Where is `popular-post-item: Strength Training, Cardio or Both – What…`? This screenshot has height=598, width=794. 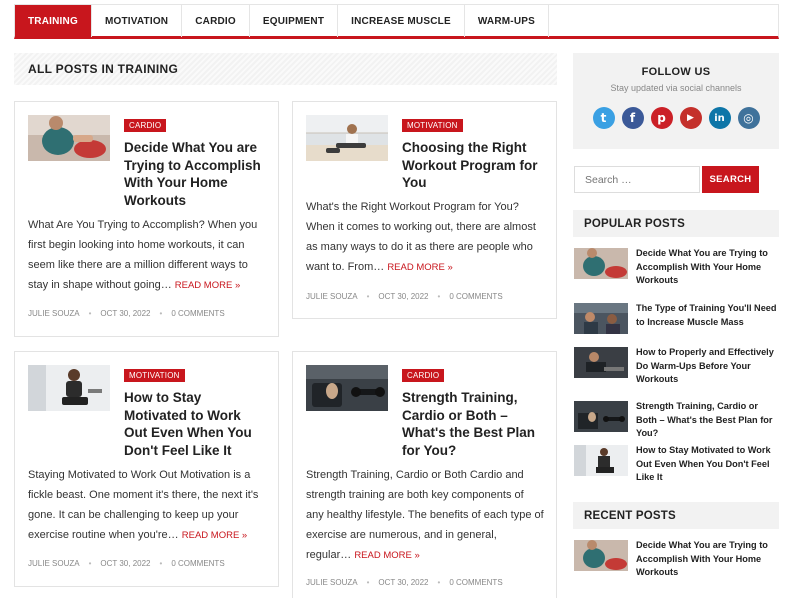
popular-post-item: Strength Training, Cardio or Both – What… is located at coordinates (676, 421).